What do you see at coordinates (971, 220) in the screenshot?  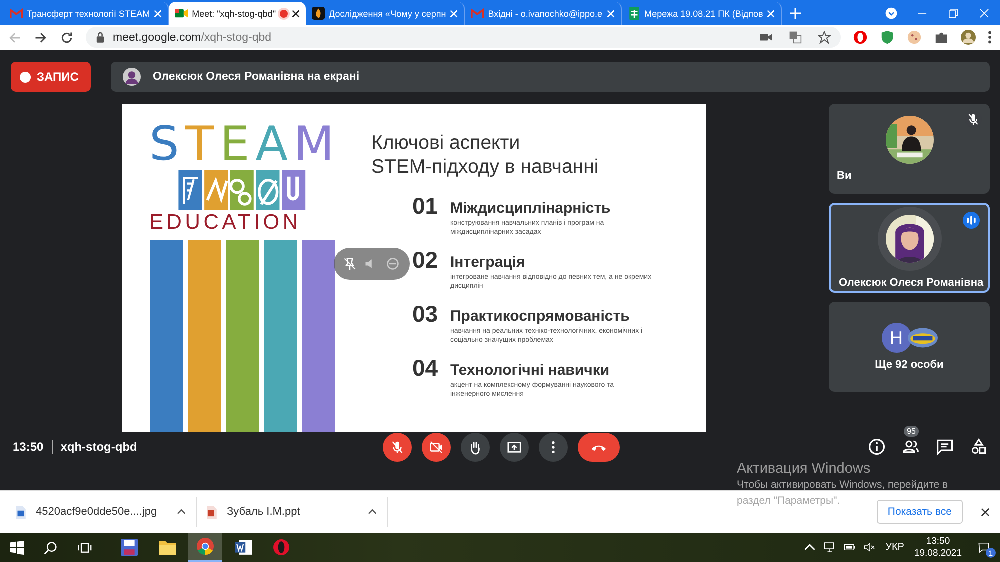 I see `audio-level-icon` at bounding box center [971, 220].